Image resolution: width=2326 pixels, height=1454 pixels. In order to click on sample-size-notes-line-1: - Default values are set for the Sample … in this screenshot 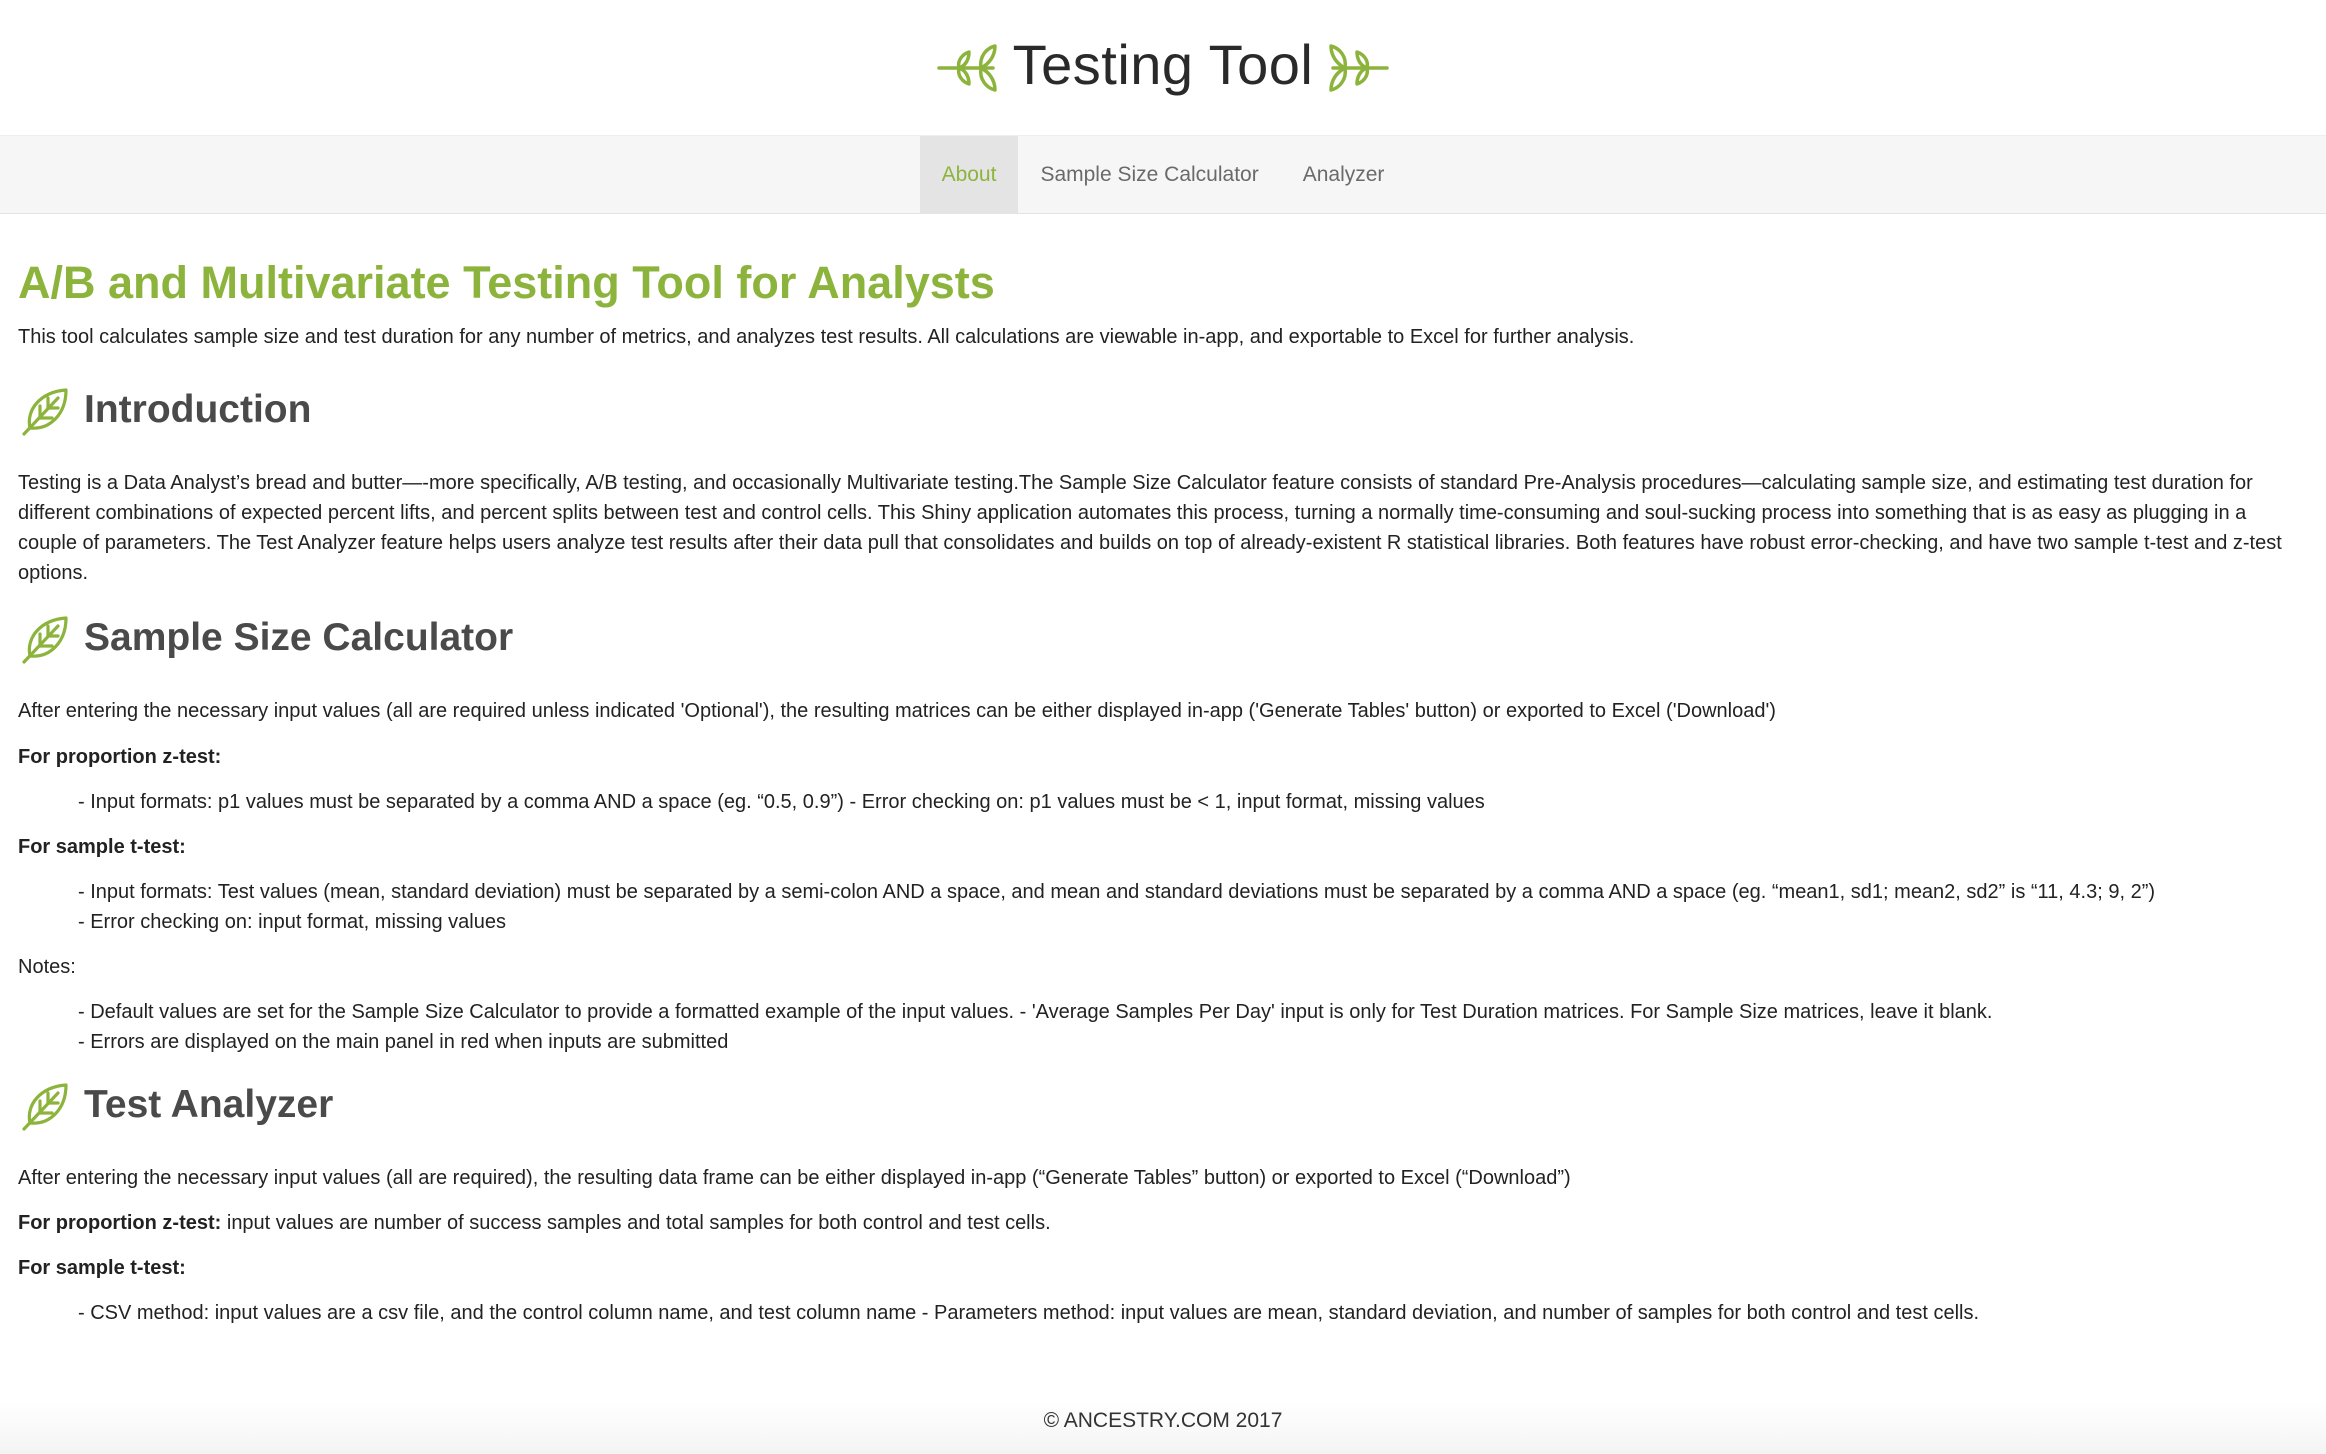, I will do `click(1035, 1012)`.